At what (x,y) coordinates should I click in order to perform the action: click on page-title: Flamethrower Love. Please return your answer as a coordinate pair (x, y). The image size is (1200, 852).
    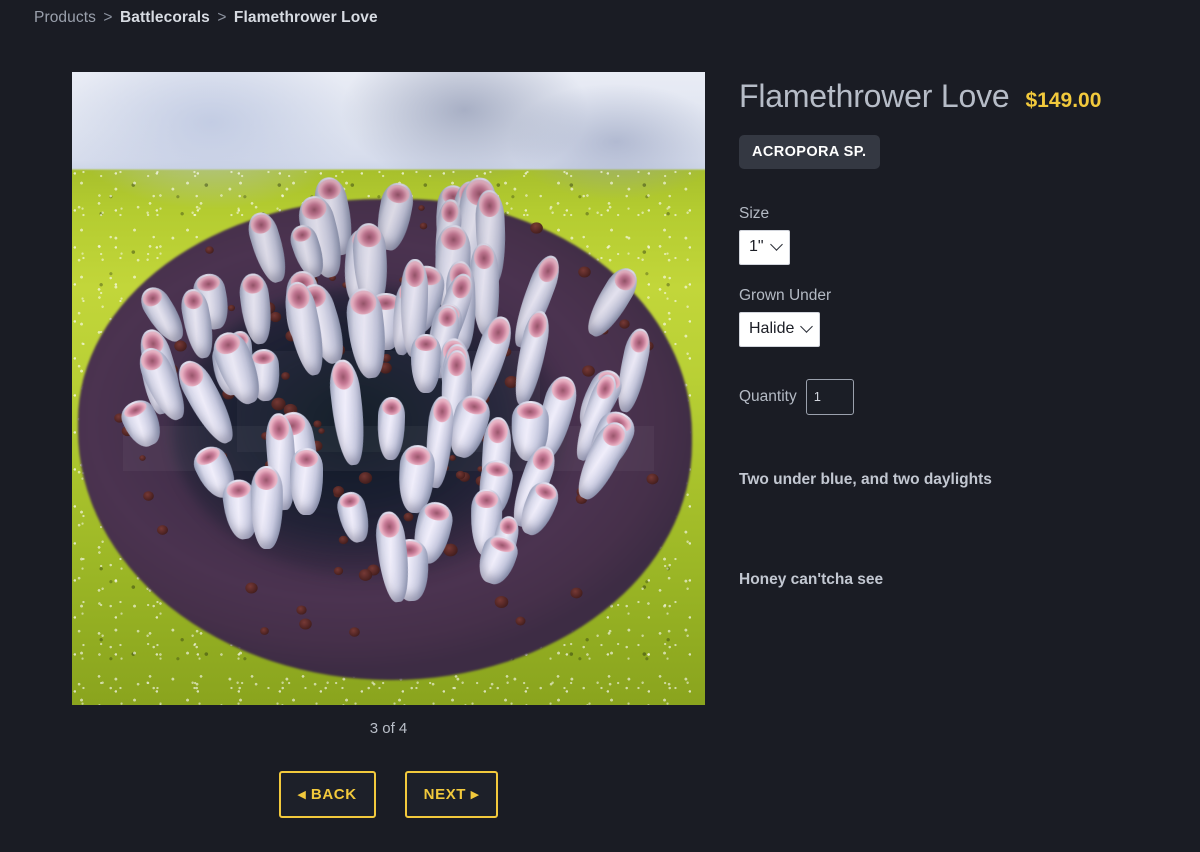
    Looking at the image, I should click on (874, 96).